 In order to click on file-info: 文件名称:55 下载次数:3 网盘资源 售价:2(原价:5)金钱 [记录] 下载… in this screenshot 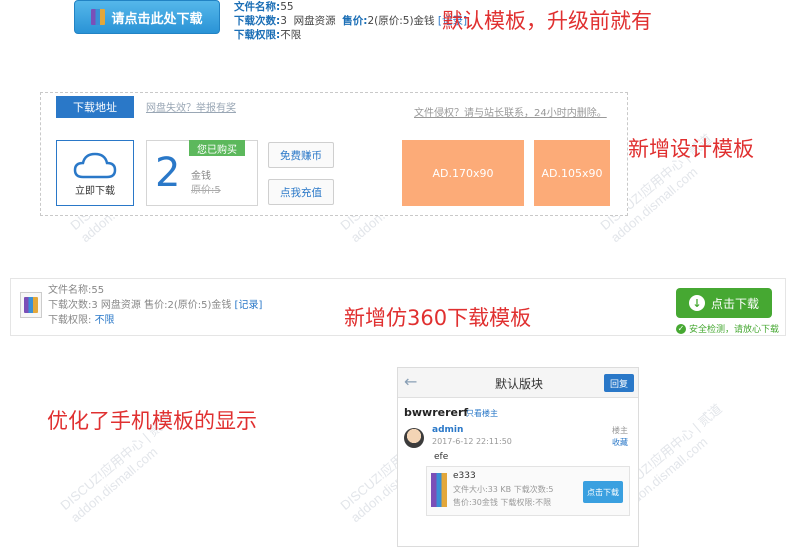, I will do `click(350, 21)`.